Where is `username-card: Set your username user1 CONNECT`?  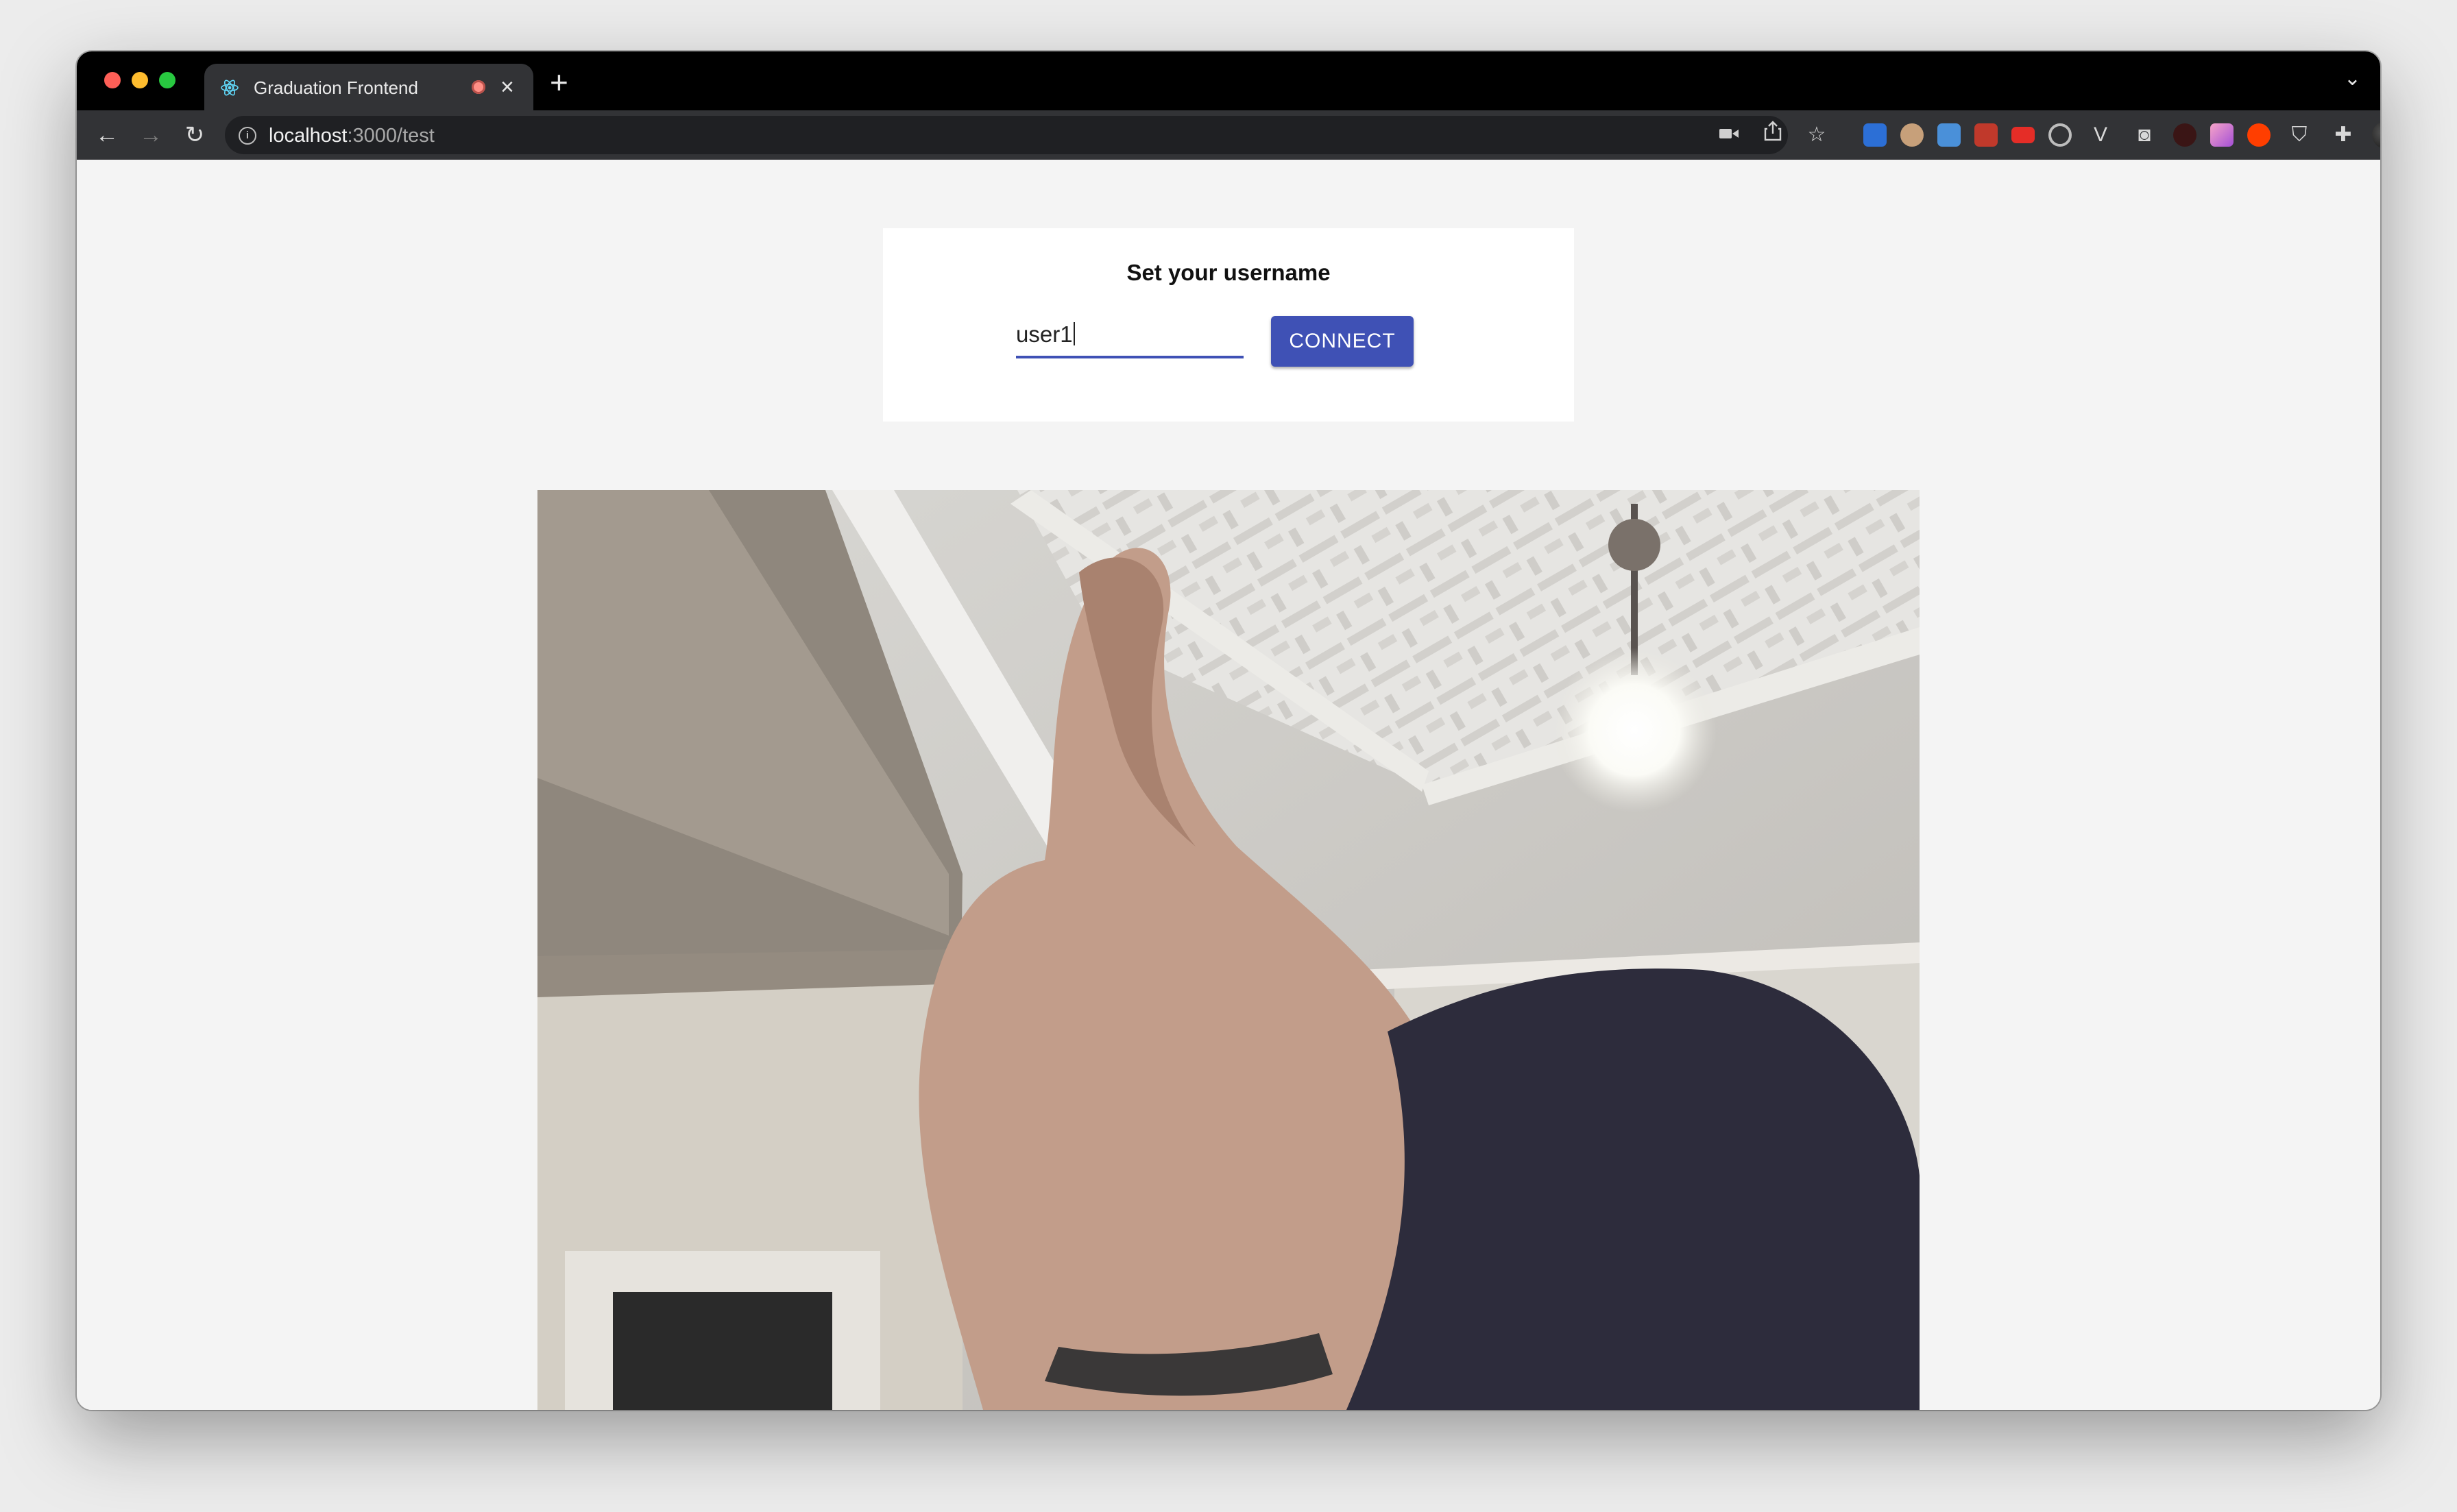
username-card: Set your username user1 CONNECT is located at coordinates (1228, 325).